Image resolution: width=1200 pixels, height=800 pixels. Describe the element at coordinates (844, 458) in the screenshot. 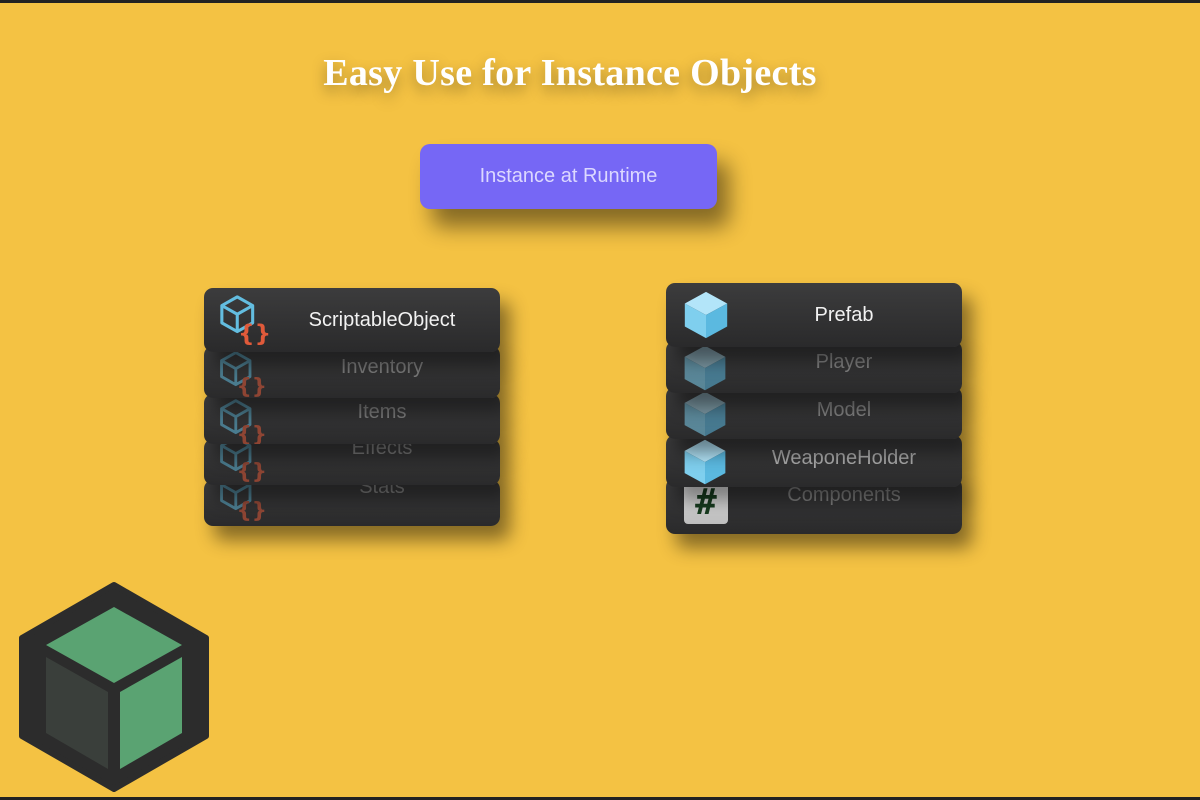

I see `stack-item-label: WeaponeHolder` at that location.